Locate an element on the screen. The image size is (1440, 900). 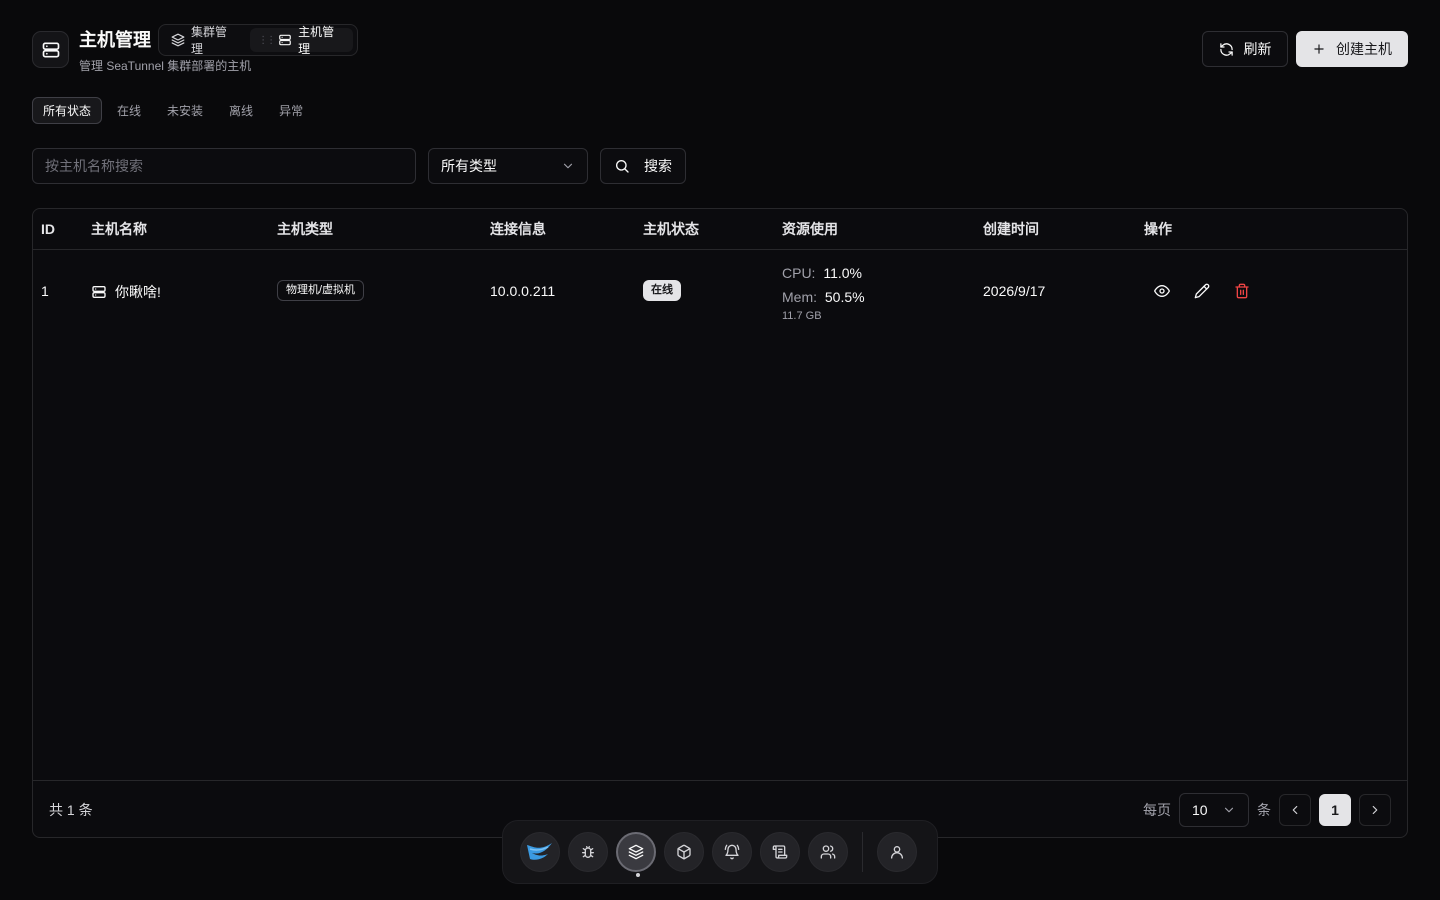
delete-button is located at coordinates (1242, 291).